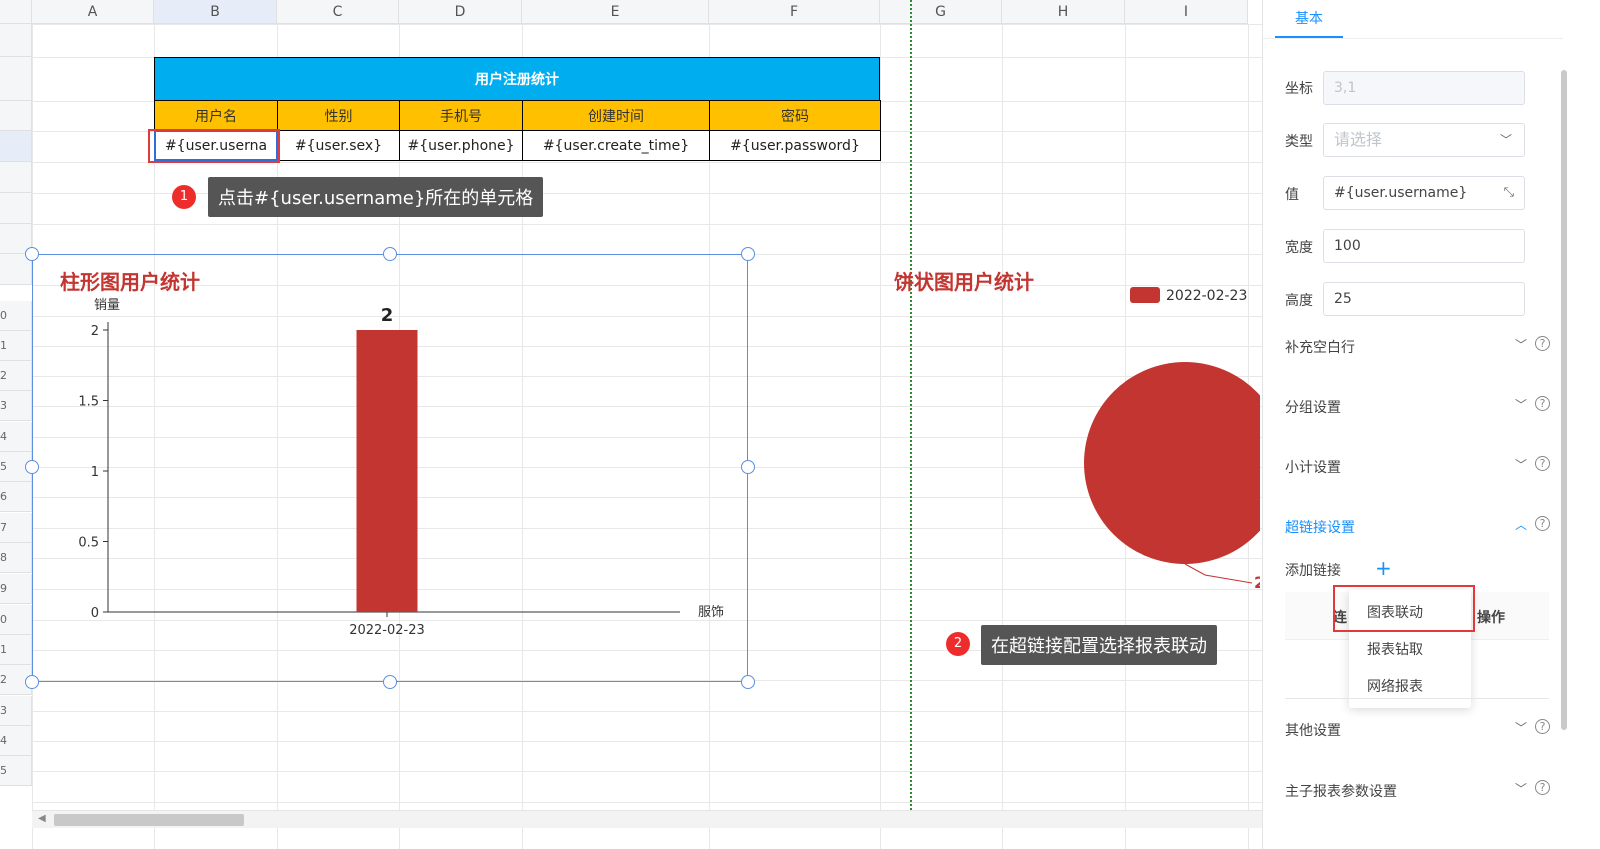 This screenshot has height=849, width=1600. I want to click on menu-item-web-report: 网络报表, so click(1395, 686).